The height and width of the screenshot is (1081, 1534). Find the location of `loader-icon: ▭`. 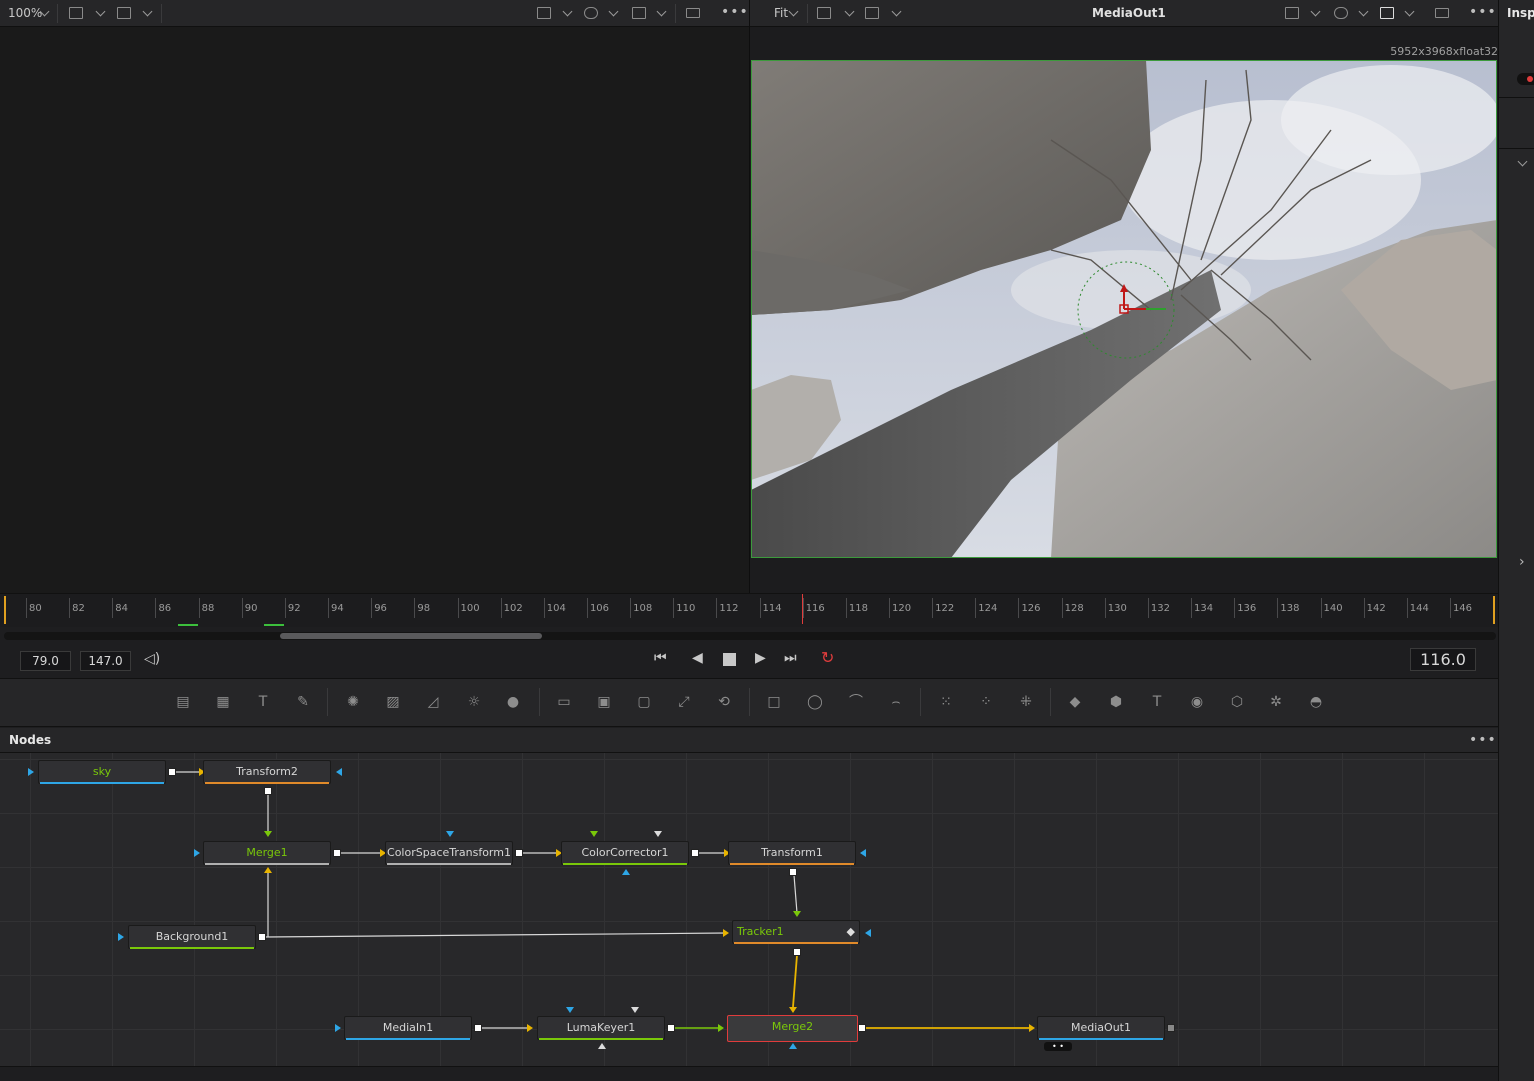

loader-icon: ▭ is located at coordinates (564, 702).